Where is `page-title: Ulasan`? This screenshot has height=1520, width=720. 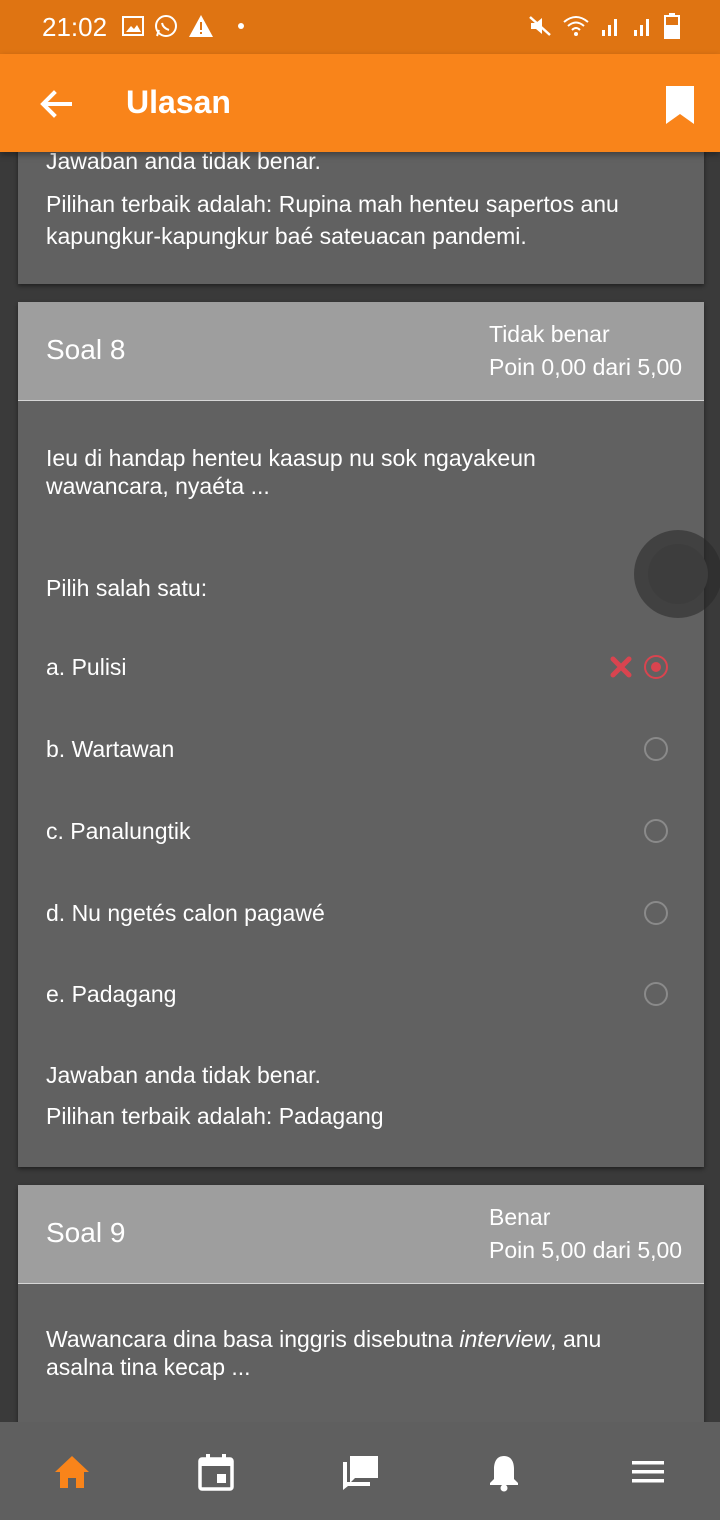 page-title: Ulasan is located at coordinates (178, 102).